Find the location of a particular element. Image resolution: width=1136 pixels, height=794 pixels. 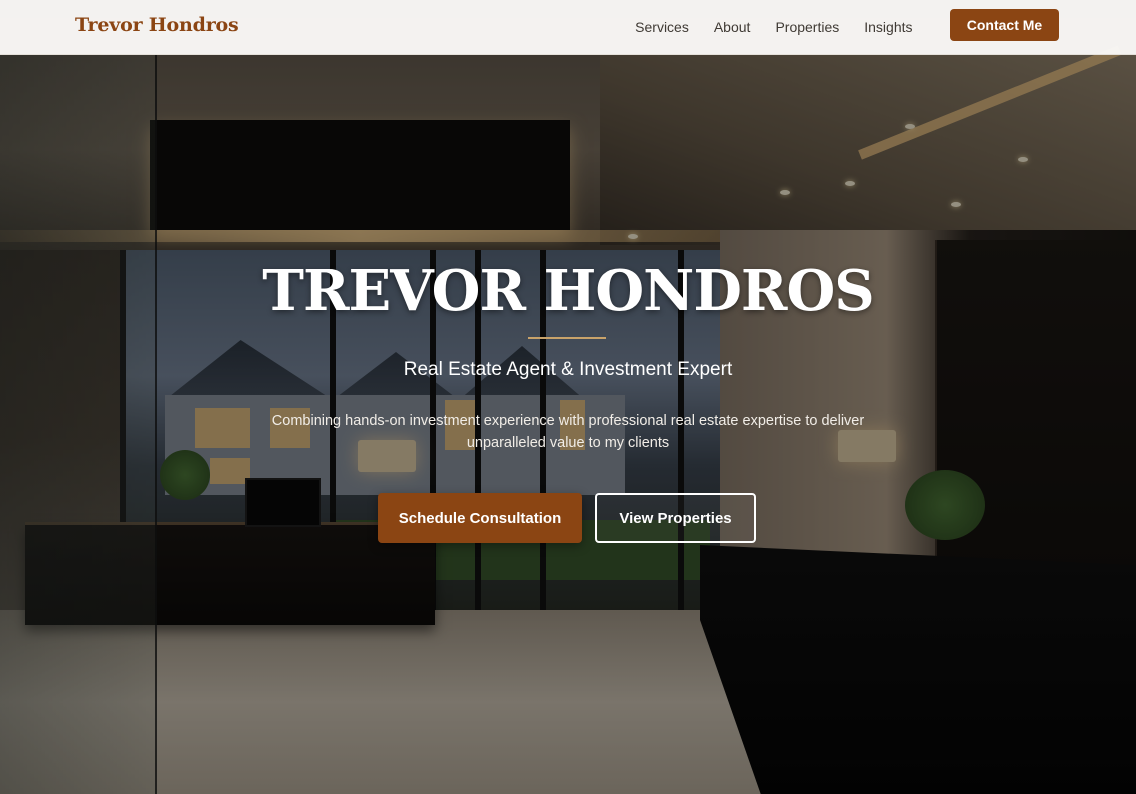

nav-link-insights: Insights is located at coordinates (888, 27).